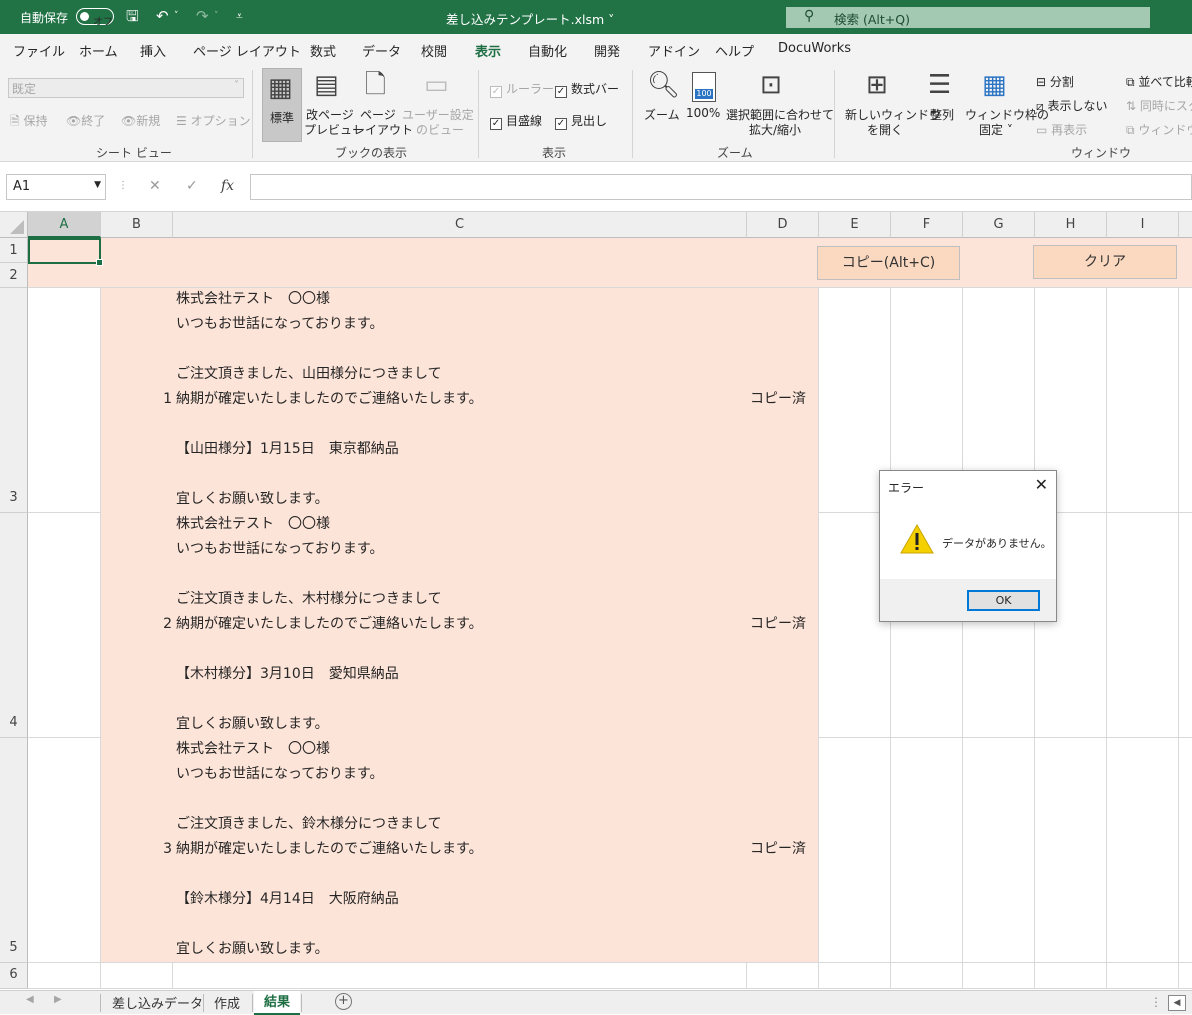 The height and width of the screenshot is (1015, 1192). What do you see at coordinates (530, 18) in the screenshot?
I see `document-title: 差し込みテンプレート.xlsm ˅` at bounding box center [530, 18].